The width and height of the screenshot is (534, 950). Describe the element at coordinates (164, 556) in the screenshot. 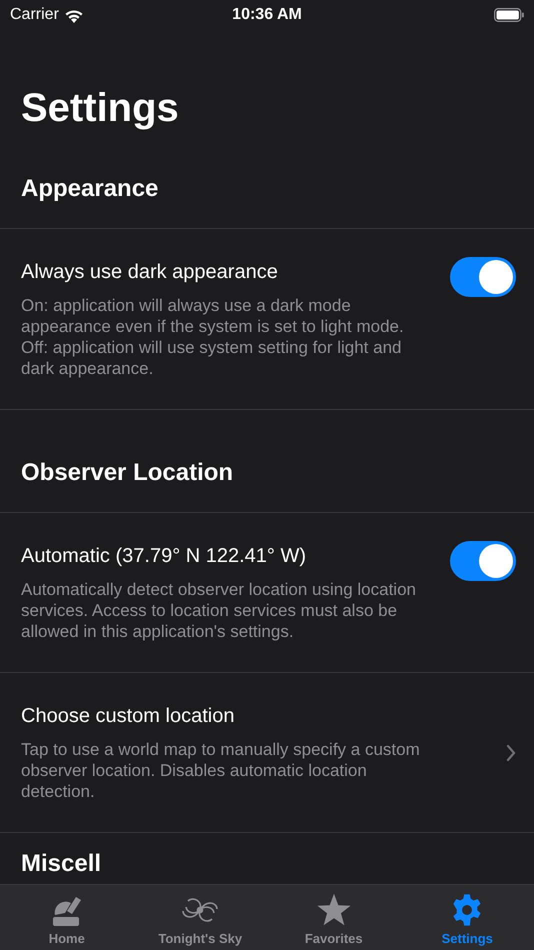

I see `setting-title: Automatic (37.79° N 122.41° W)` at that location.